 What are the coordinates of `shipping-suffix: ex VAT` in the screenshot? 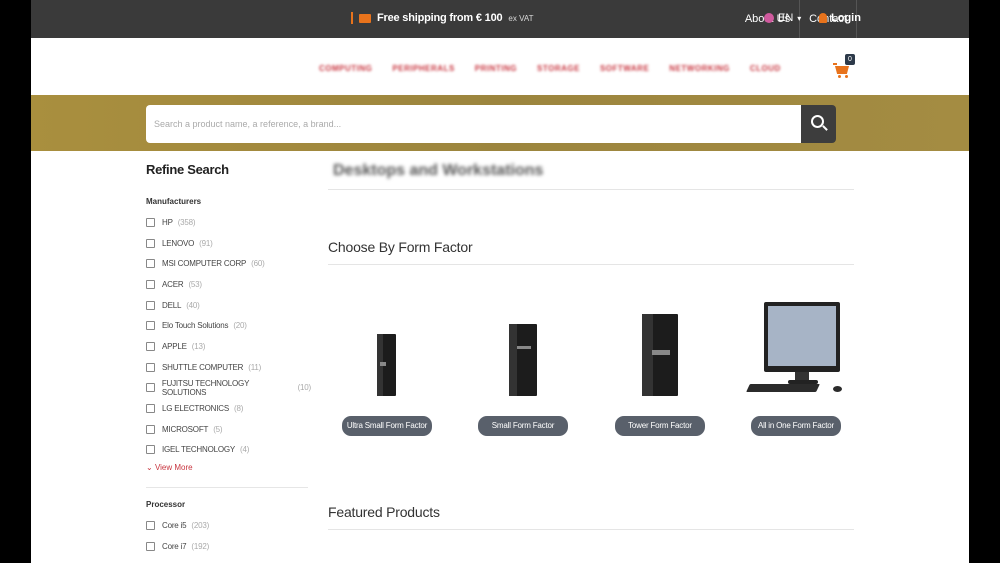 It's located at (521, 18).